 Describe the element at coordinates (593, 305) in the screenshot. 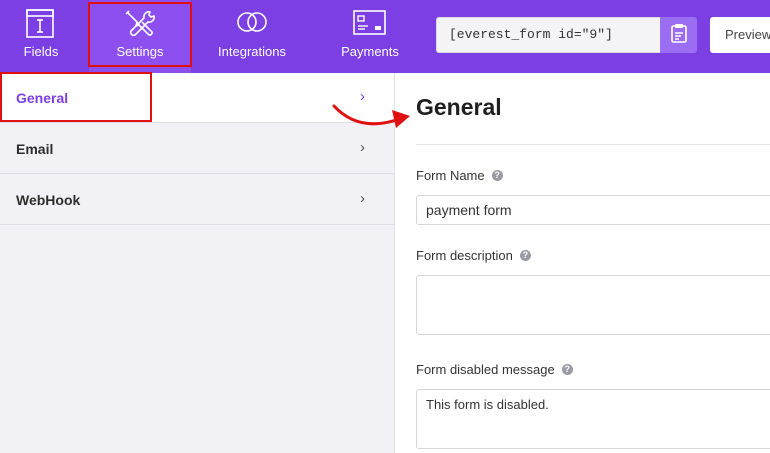

I see `form-description-textarea` at that location.